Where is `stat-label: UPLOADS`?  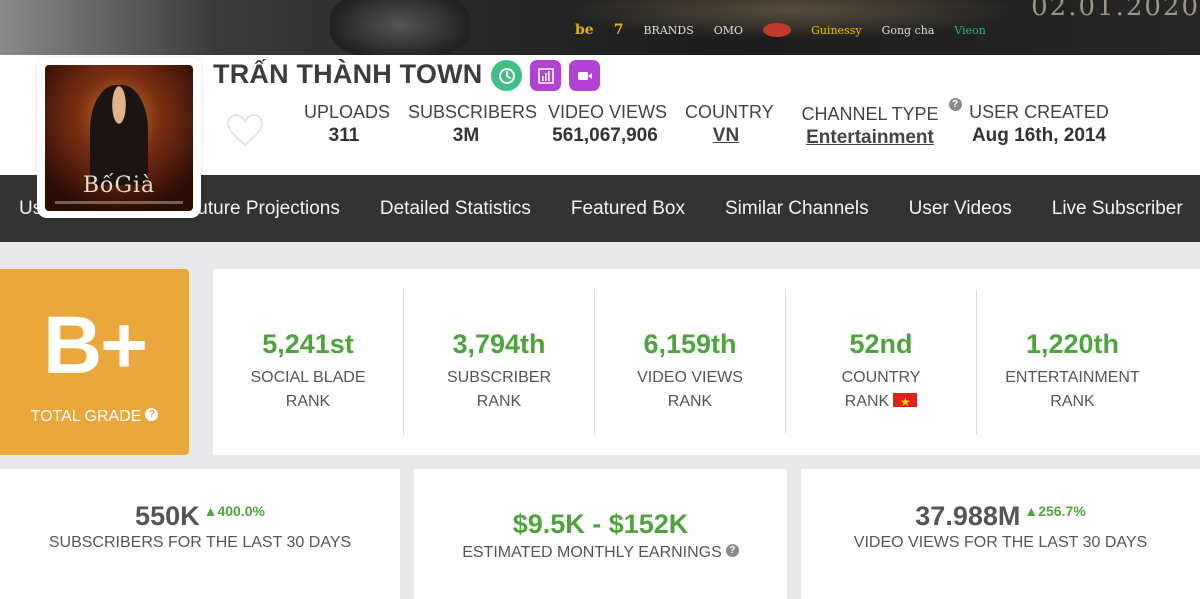 stat-label: UPLOADS is located at coordinates (347, 112).